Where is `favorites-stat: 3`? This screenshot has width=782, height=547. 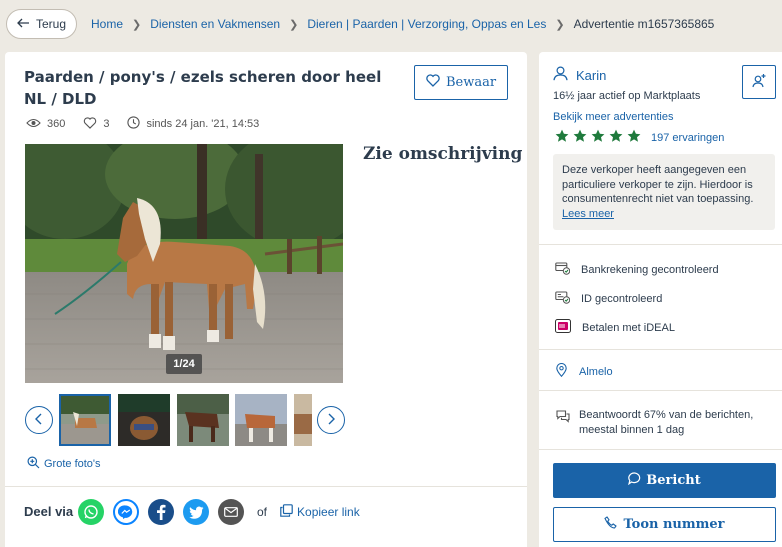 favorites-stat: 3 is located at coordinates (96, 124).